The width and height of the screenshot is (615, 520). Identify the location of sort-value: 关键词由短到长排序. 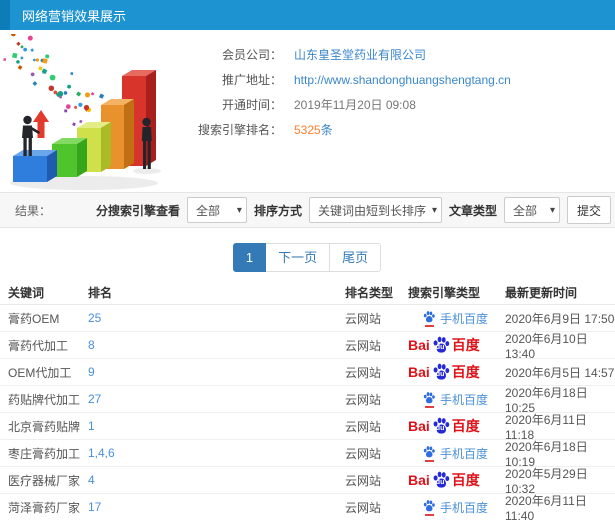
(371, 210).